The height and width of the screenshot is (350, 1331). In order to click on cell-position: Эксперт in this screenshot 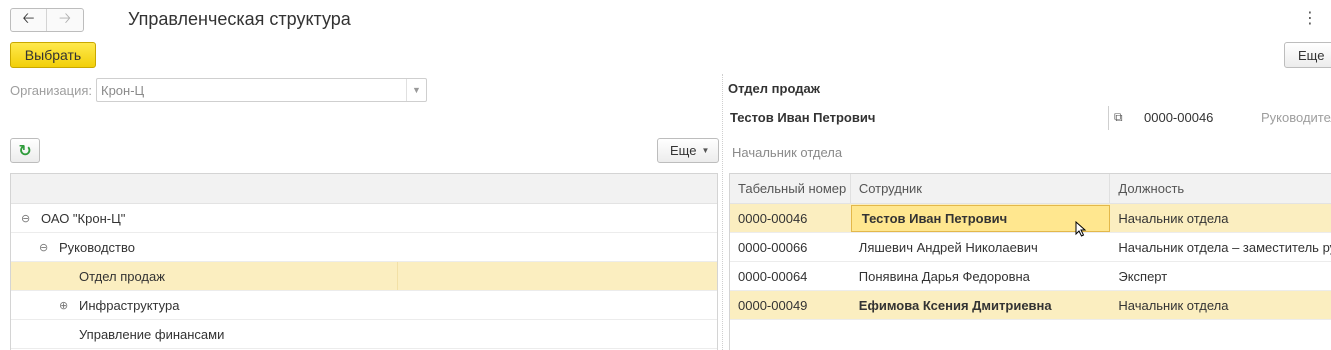, I will do `click(1220, 276)`.